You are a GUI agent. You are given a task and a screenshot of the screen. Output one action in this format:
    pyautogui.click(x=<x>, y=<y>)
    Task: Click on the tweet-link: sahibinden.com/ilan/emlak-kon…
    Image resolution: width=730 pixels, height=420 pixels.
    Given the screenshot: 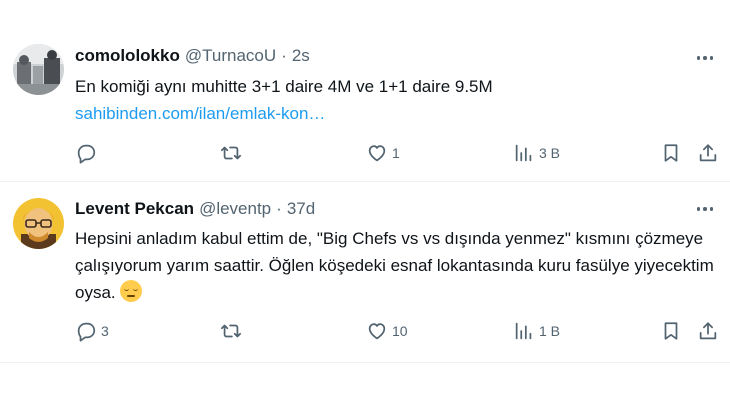 What is the action you would take?
    pyautogui.click(x=395, y=113)
    